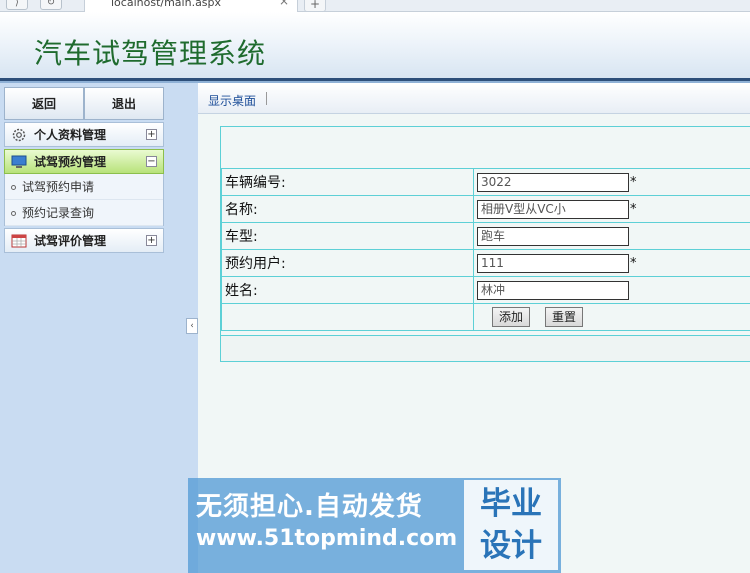  What do you see at coordinates (17, 5) in the screenshot?
I see `back-nav-icon: ⟩` at bounding box center [17, 5].